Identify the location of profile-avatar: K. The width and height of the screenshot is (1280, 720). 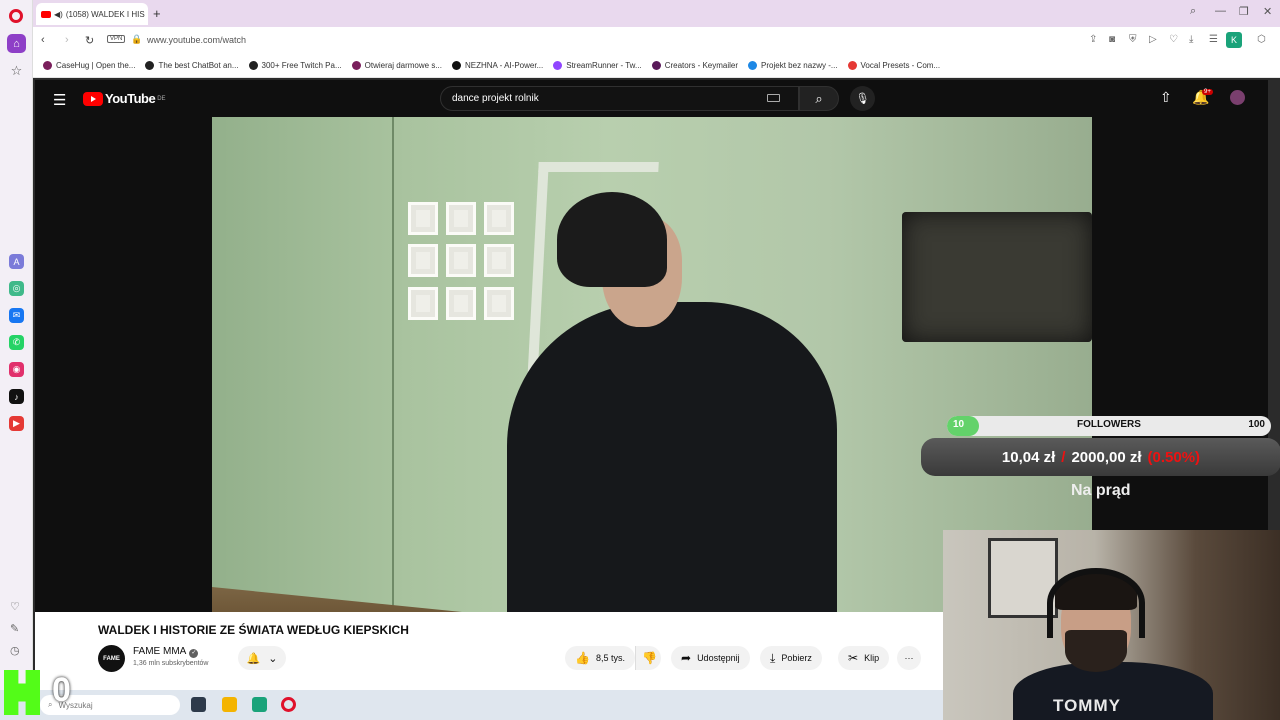
(1234, 40).